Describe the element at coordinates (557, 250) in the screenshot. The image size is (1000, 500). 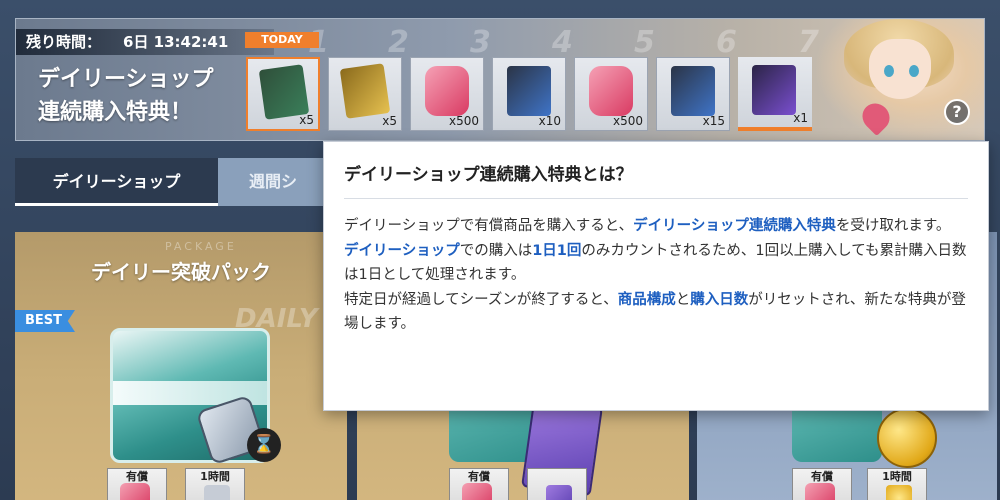
I see `popup-highlight: 1日1回` at that location.